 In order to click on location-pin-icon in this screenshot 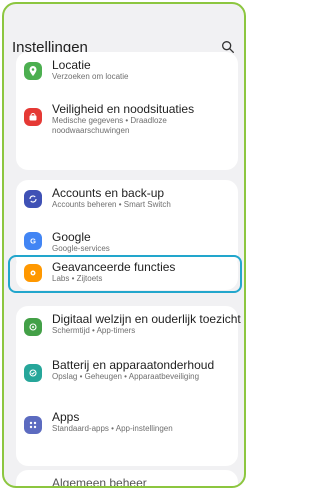, I will do `click(33, 71)`.